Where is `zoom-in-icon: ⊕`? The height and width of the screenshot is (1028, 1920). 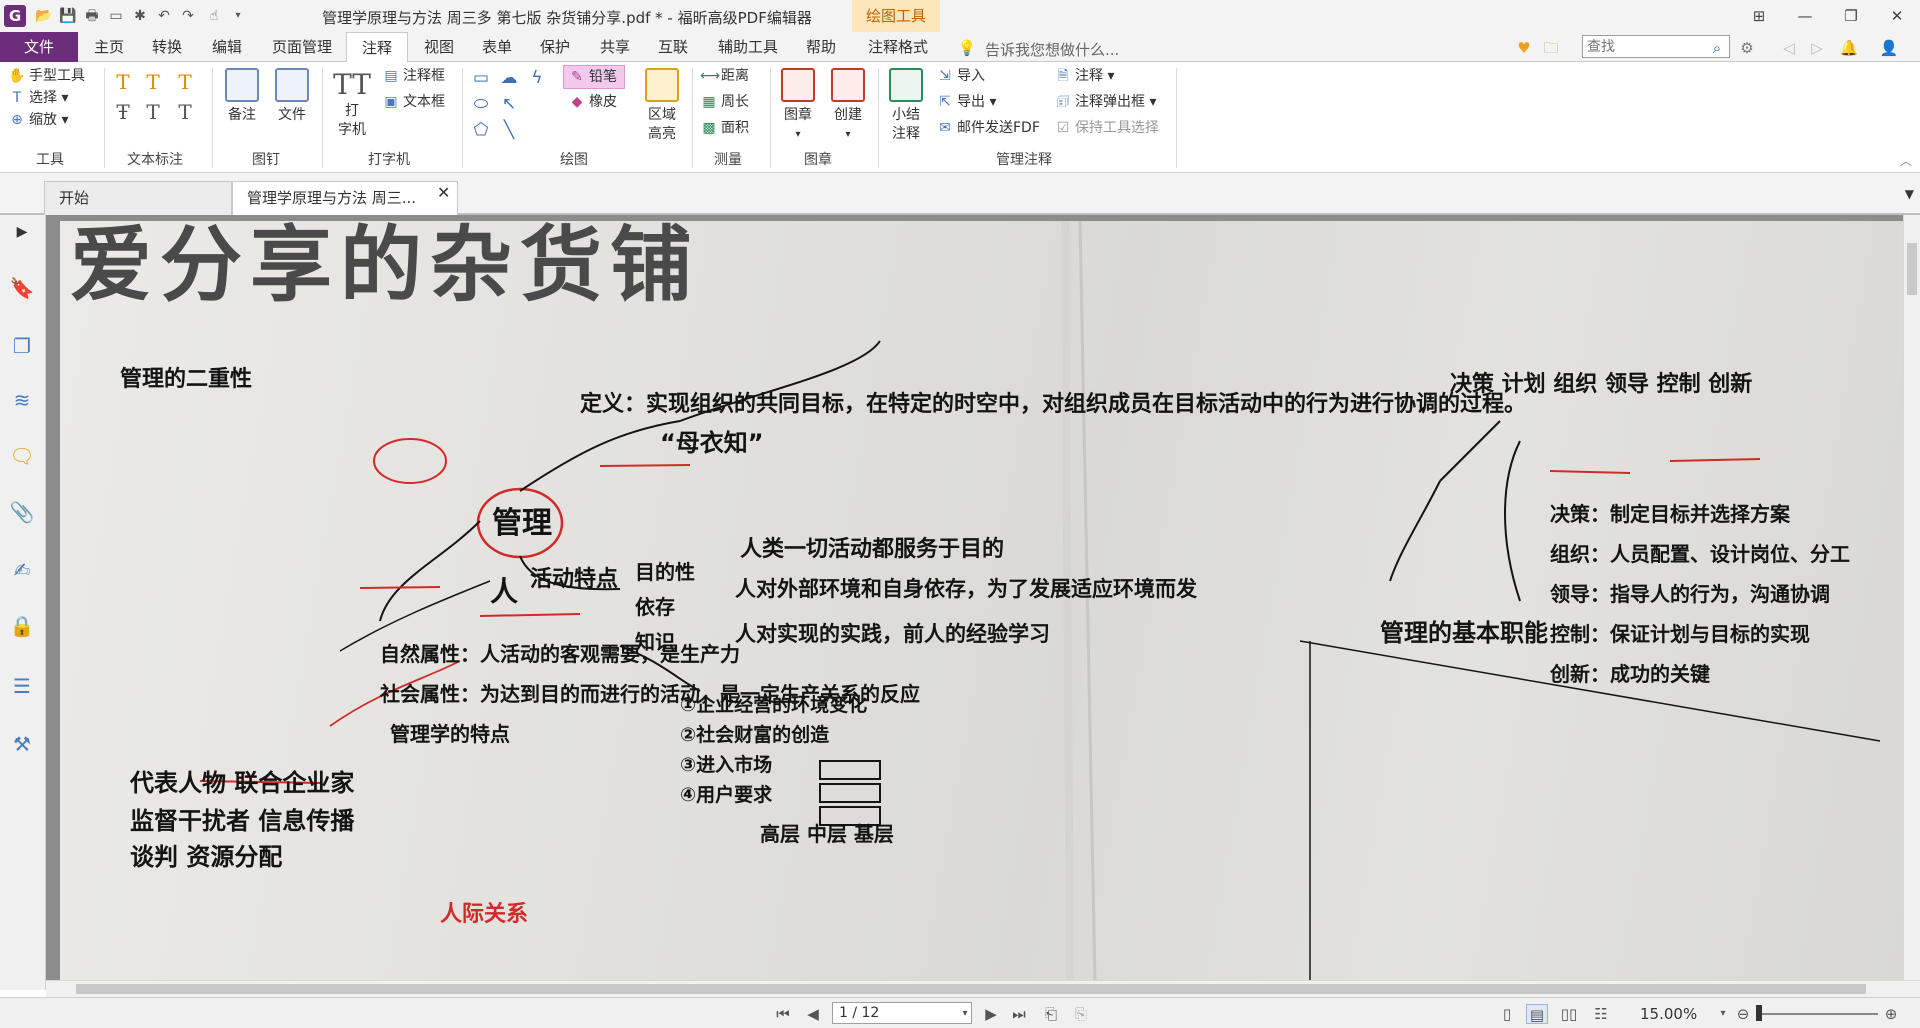 zoom-in-icon: ⊕ is located at coordinates (1891, 1014).